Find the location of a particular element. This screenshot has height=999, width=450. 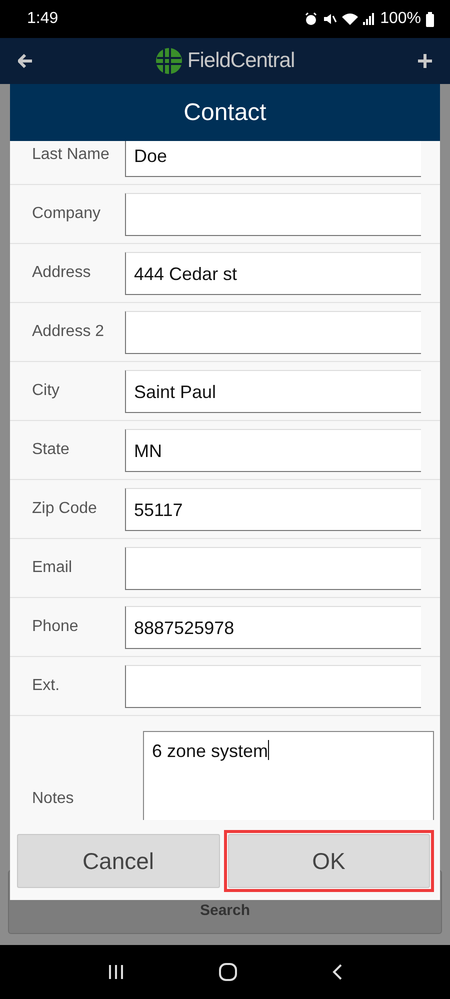

home-icon is located at coordinates (227, 972).